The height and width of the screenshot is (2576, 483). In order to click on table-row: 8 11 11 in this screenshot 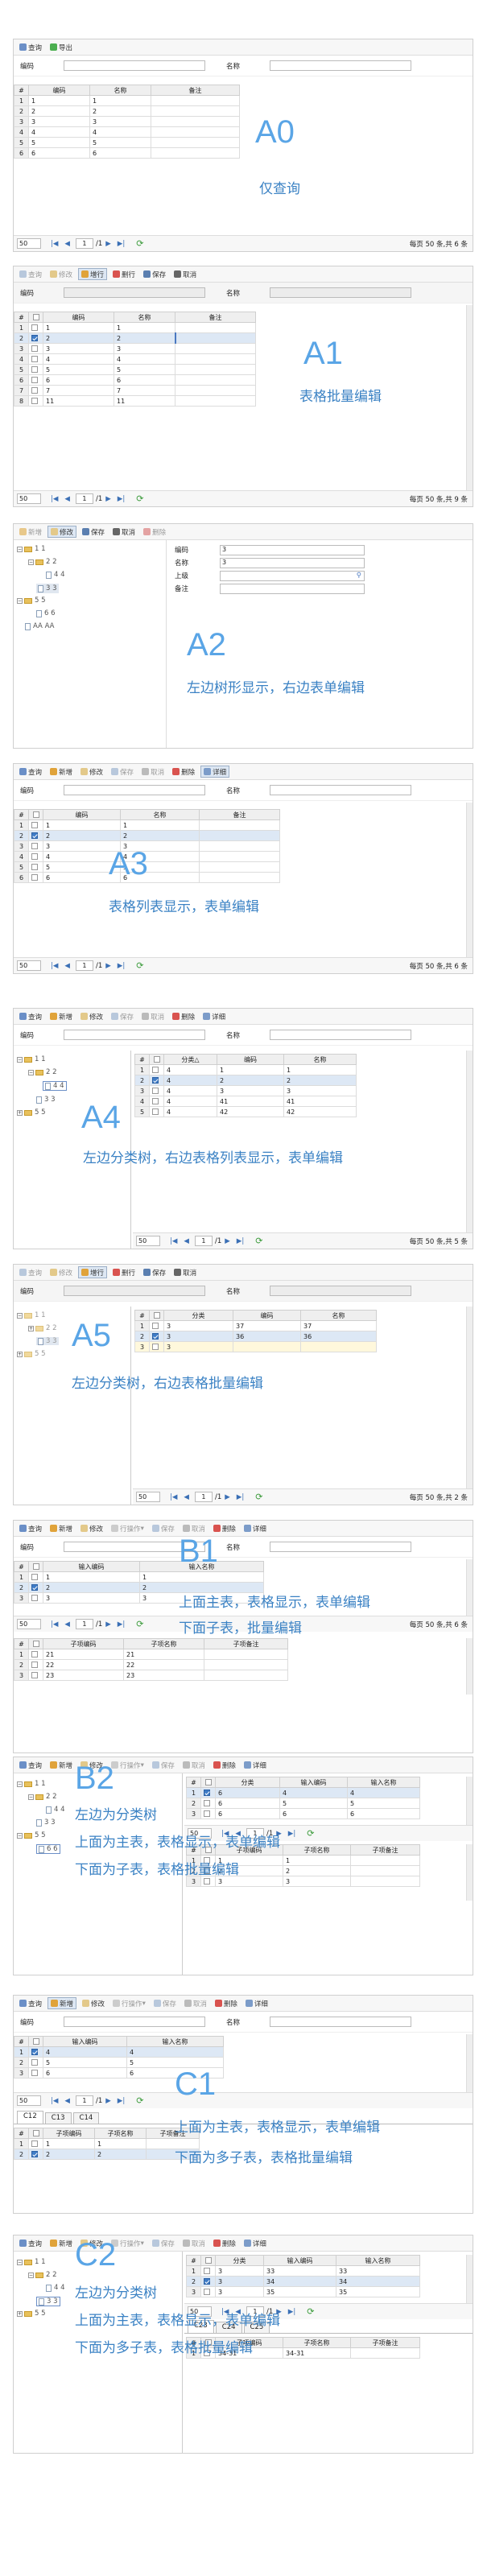, I will do `click(135, 401)`.